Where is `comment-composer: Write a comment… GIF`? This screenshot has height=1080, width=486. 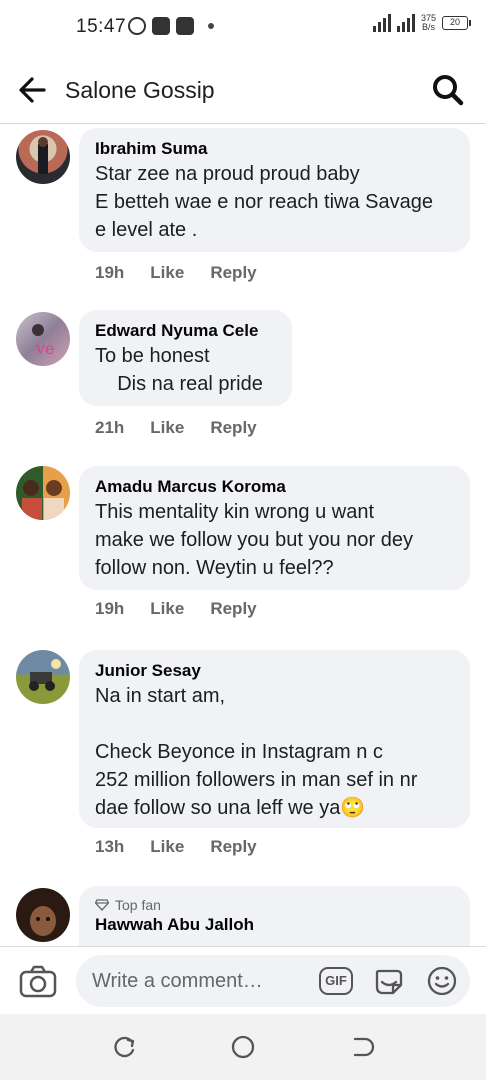 comment-composer: Write a comment… GIF is located at coordinates (243, 980).